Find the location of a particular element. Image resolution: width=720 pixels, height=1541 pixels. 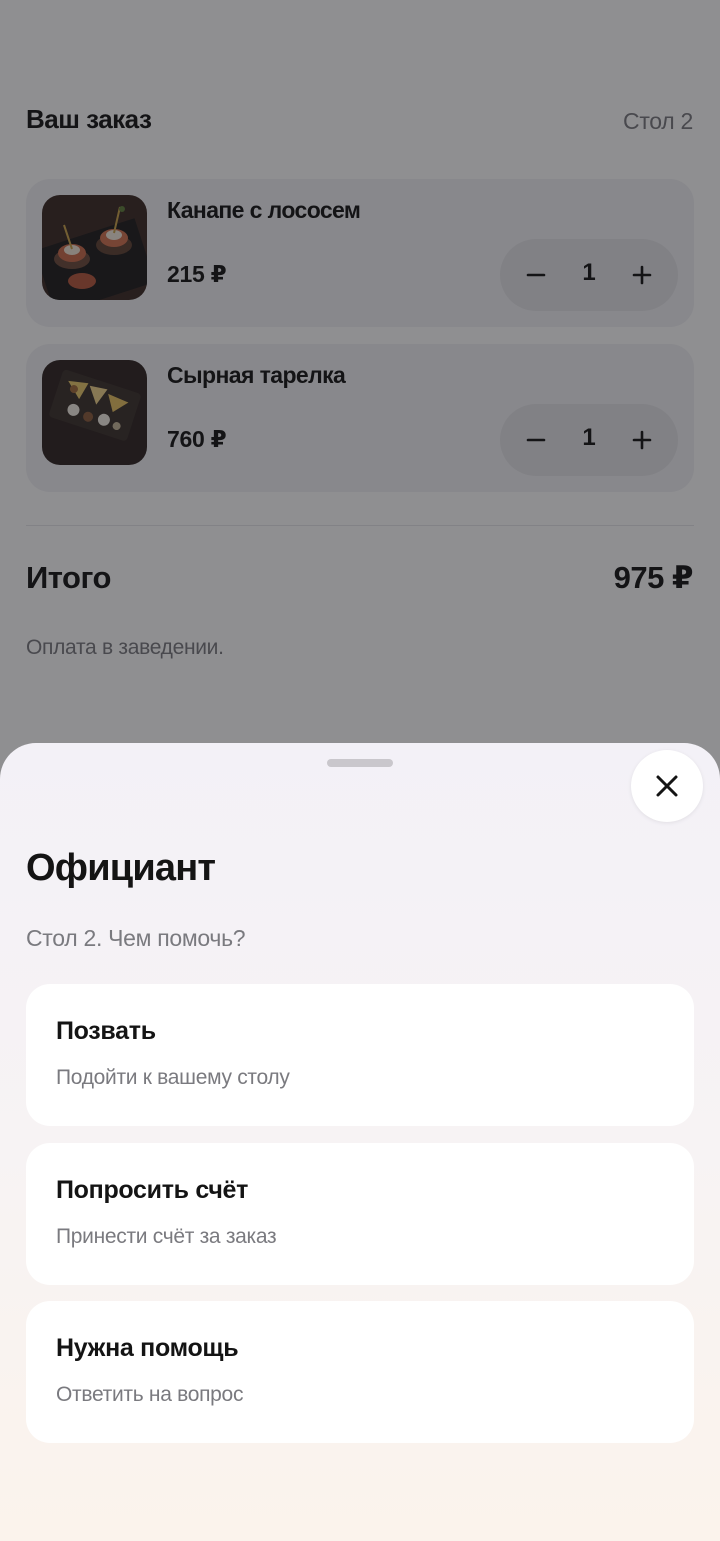

option-request-bill: Попросить счёт Принести счёт за заказ is located at coordinates (360, 1214).